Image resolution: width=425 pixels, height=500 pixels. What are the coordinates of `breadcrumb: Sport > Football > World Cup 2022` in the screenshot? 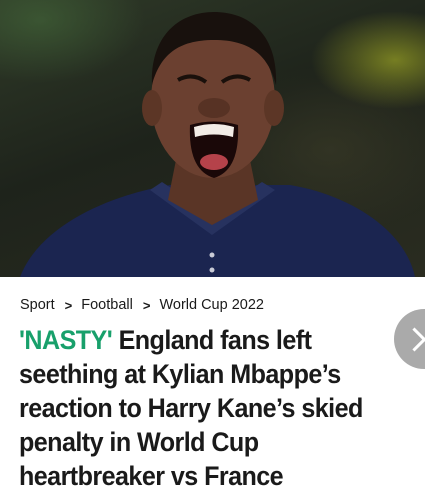 It's located at (142, 305).